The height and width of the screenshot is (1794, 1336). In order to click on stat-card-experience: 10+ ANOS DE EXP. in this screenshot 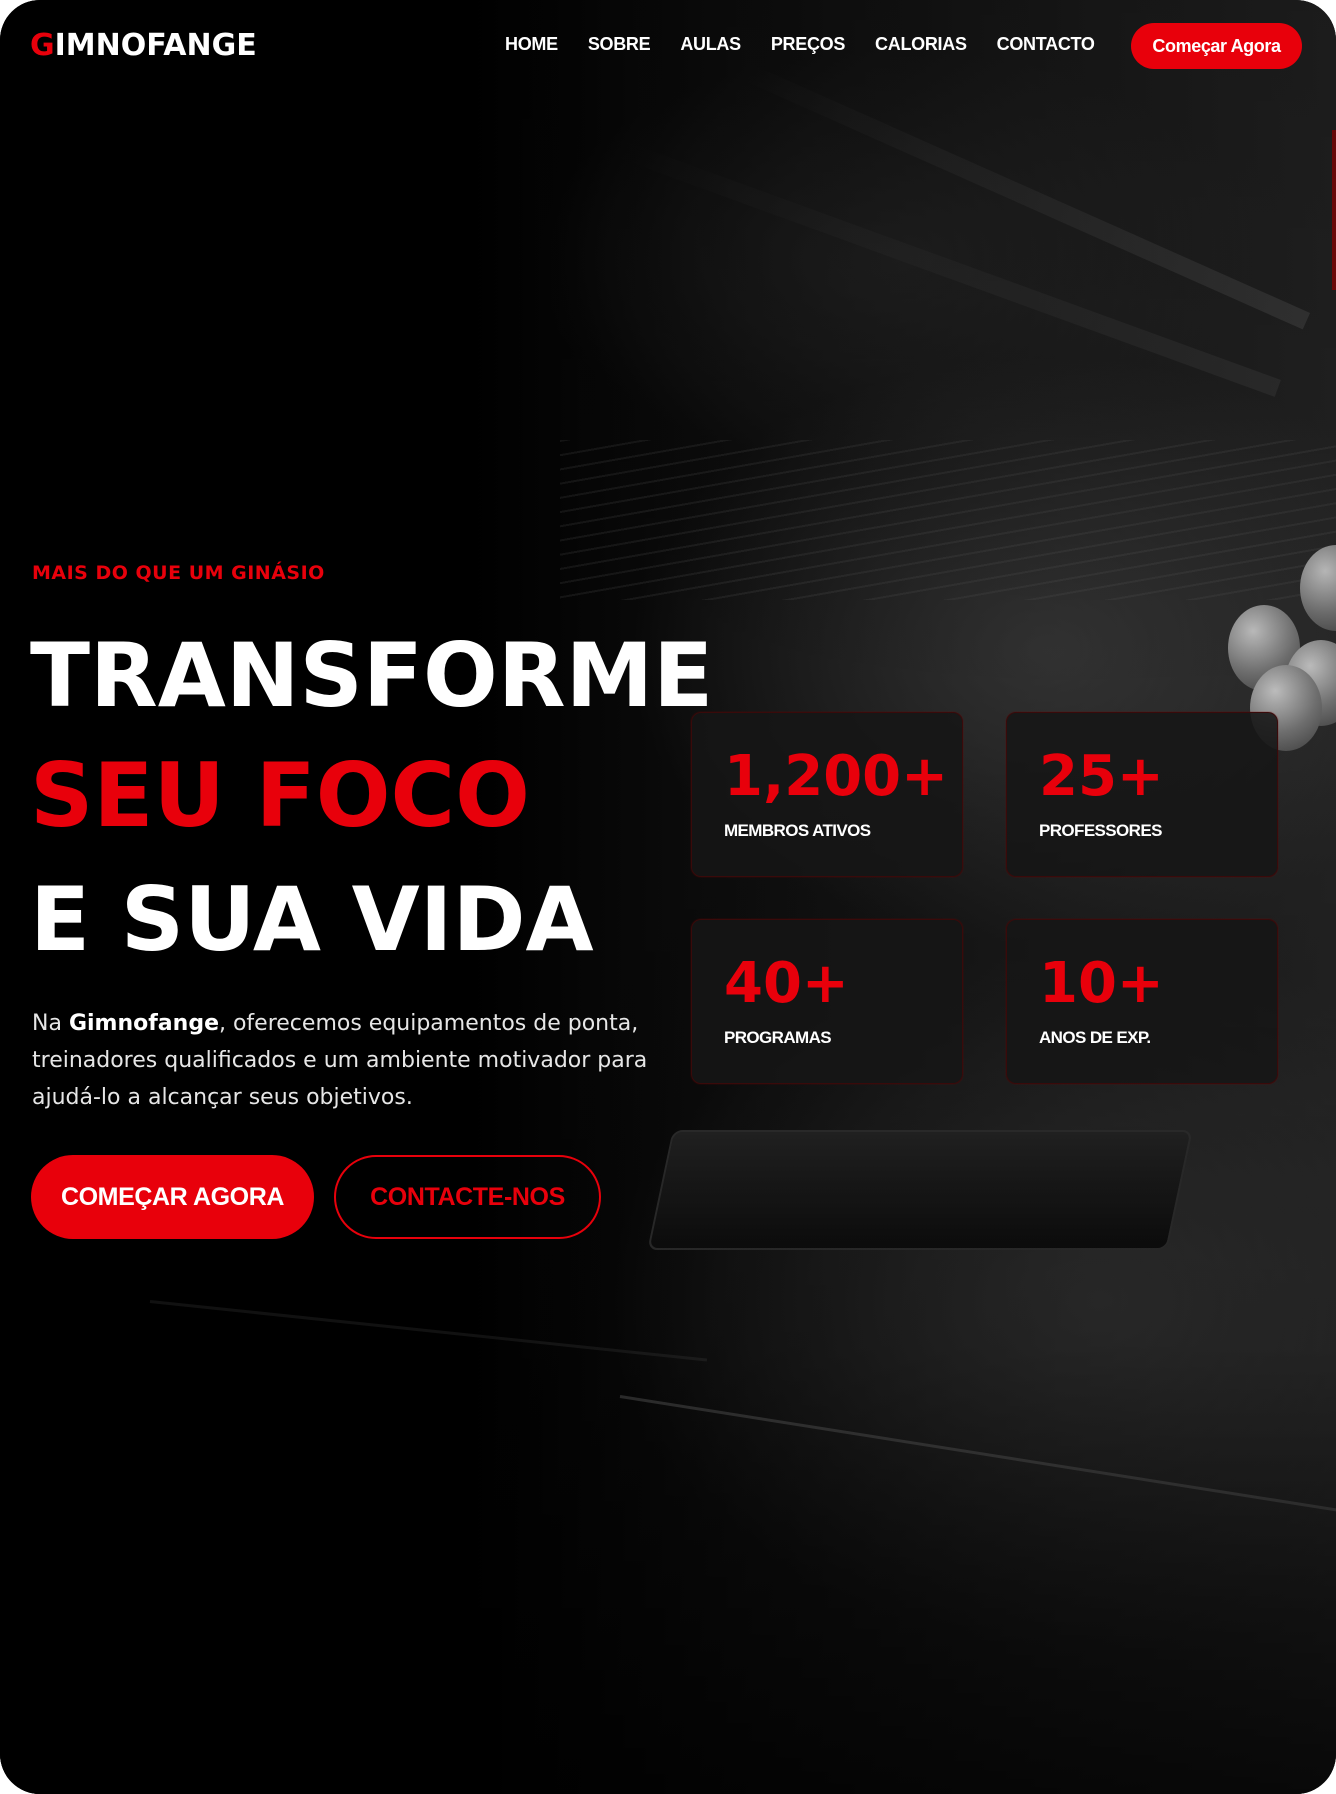, I will do `click(1142, 1001)`.